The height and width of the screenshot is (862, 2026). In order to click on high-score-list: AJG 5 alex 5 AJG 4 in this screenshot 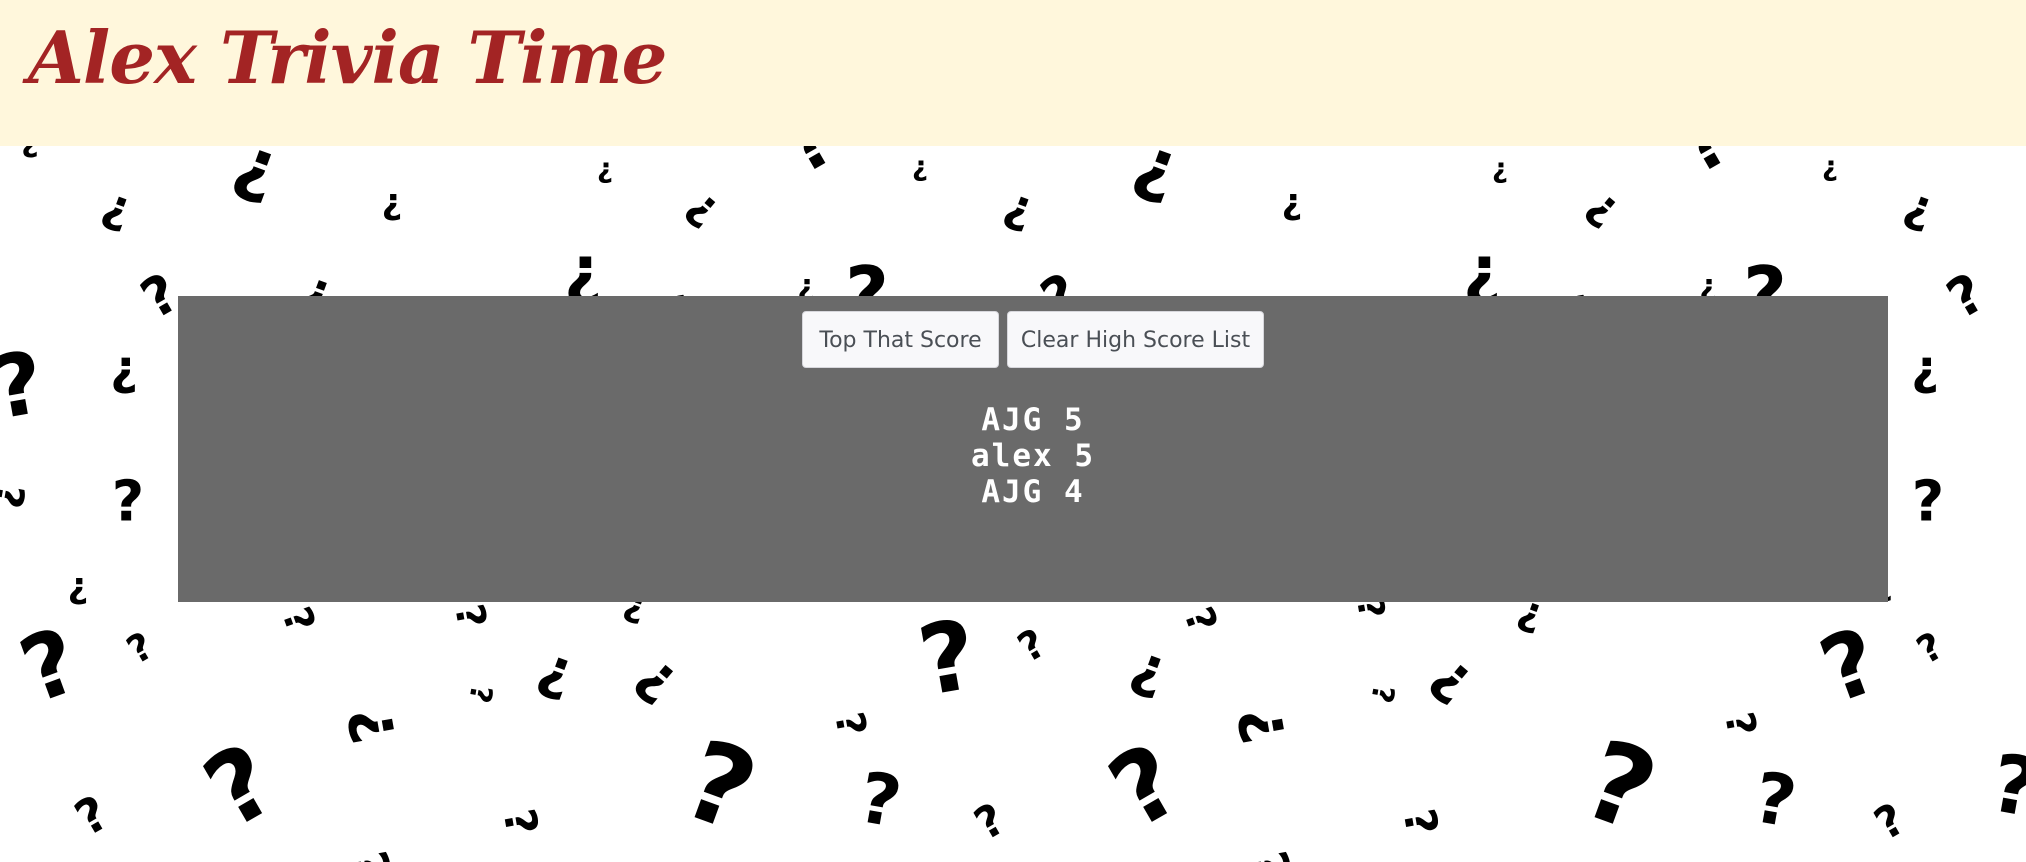, I will do `click(1033, 456)`.